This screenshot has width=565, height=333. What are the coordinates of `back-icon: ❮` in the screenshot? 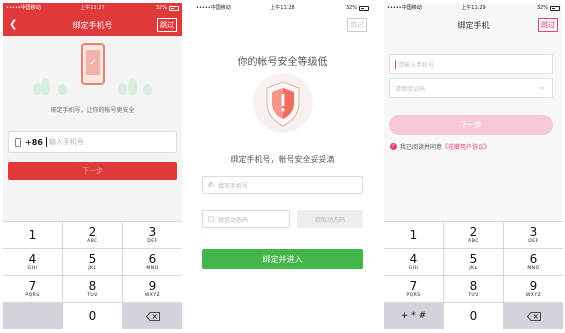 It's located at (13, 25).